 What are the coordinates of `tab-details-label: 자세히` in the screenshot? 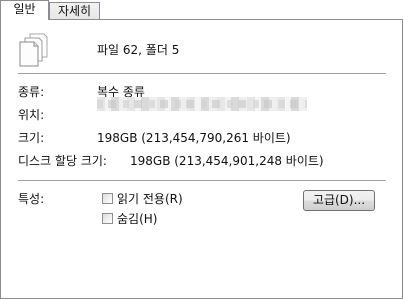 It's located at (74, 11).